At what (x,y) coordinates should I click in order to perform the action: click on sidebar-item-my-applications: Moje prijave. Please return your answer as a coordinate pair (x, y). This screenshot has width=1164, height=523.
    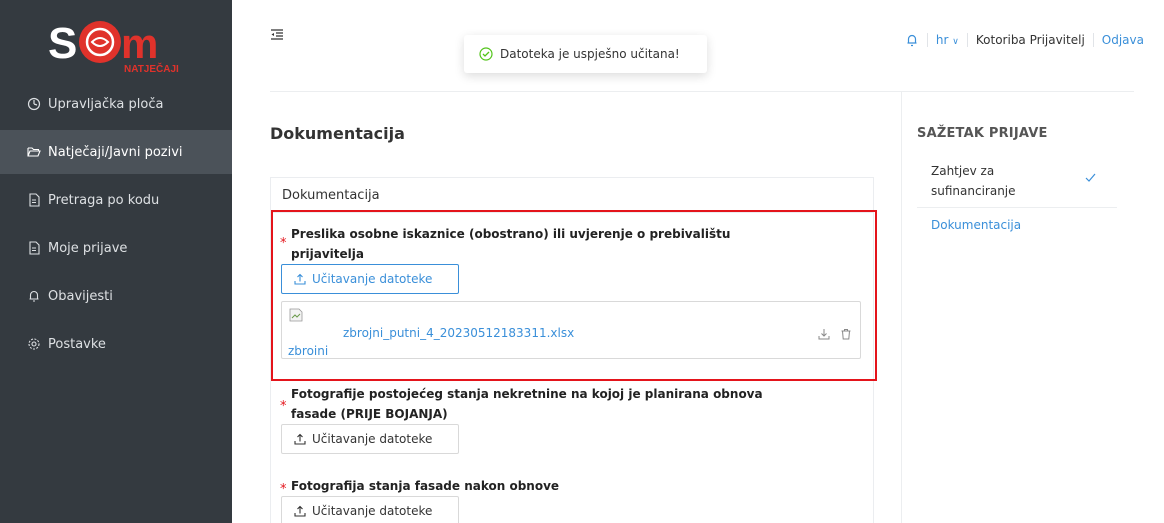
    Looking at the image, I should click on (116, 248).